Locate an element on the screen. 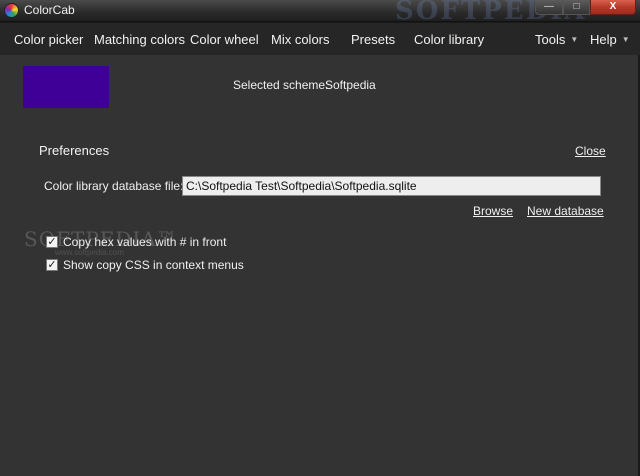  database-file-label: Color library database file: is located at coordinates (114, 186).